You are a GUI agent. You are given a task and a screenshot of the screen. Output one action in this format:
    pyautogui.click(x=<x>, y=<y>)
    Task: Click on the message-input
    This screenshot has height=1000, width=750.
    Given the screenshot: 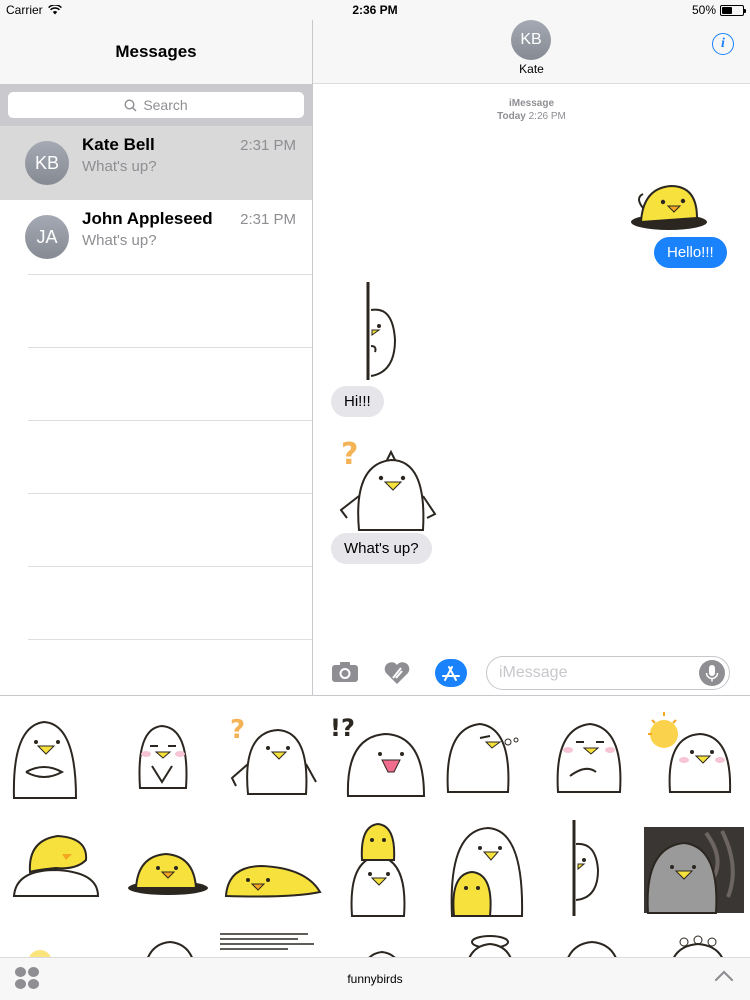 What is the action you would take?
    pyautogui.click(x=589, y=673)
    